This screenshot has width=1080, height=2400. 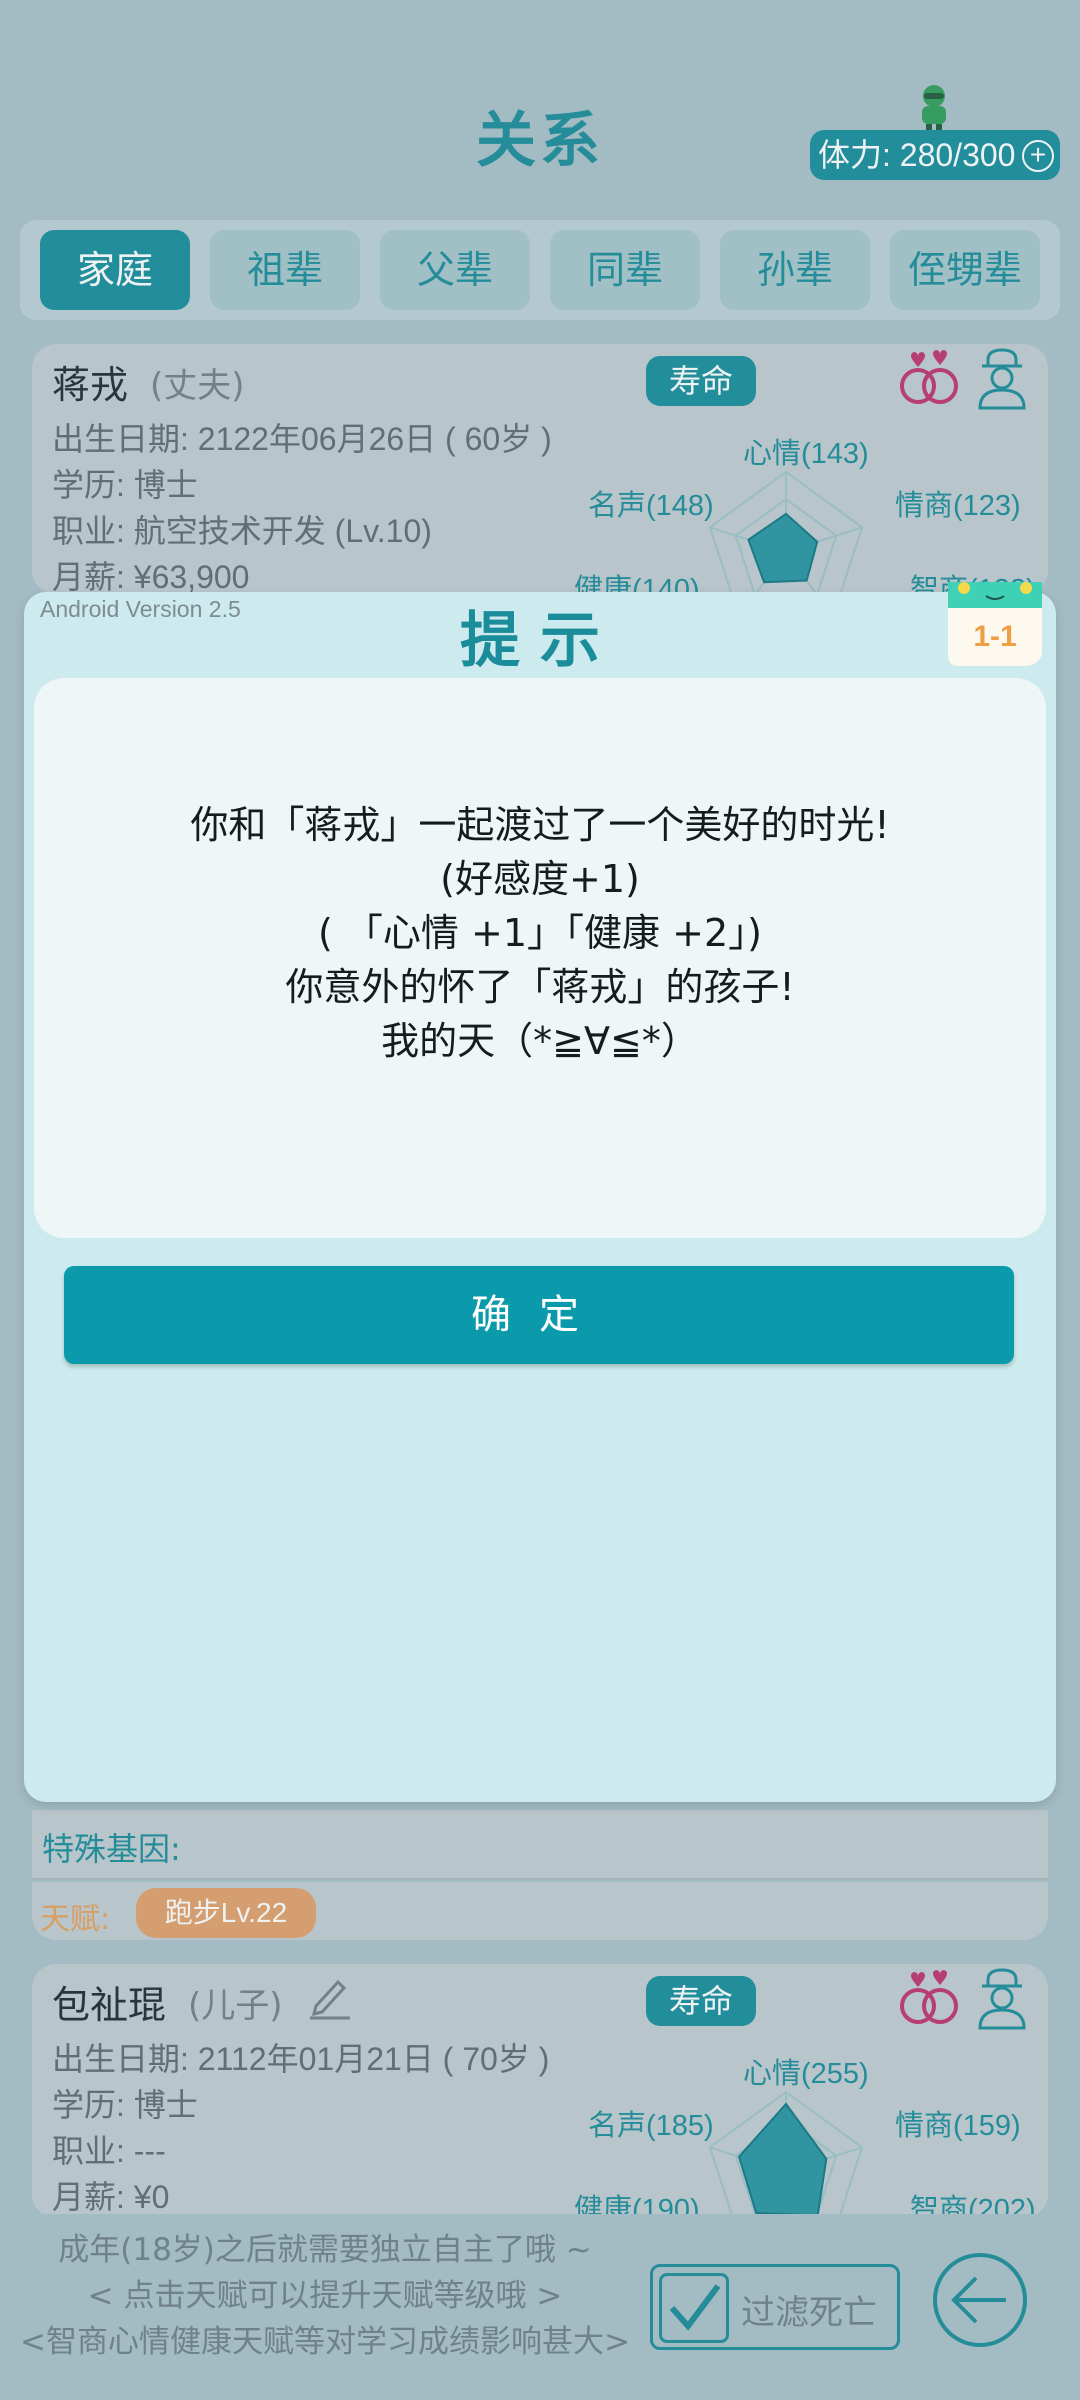 What do you see at coordinates (540, 879) in the screenshot?
I see `message-line-2: (好感度+1)` at bounding box center [540, 879].